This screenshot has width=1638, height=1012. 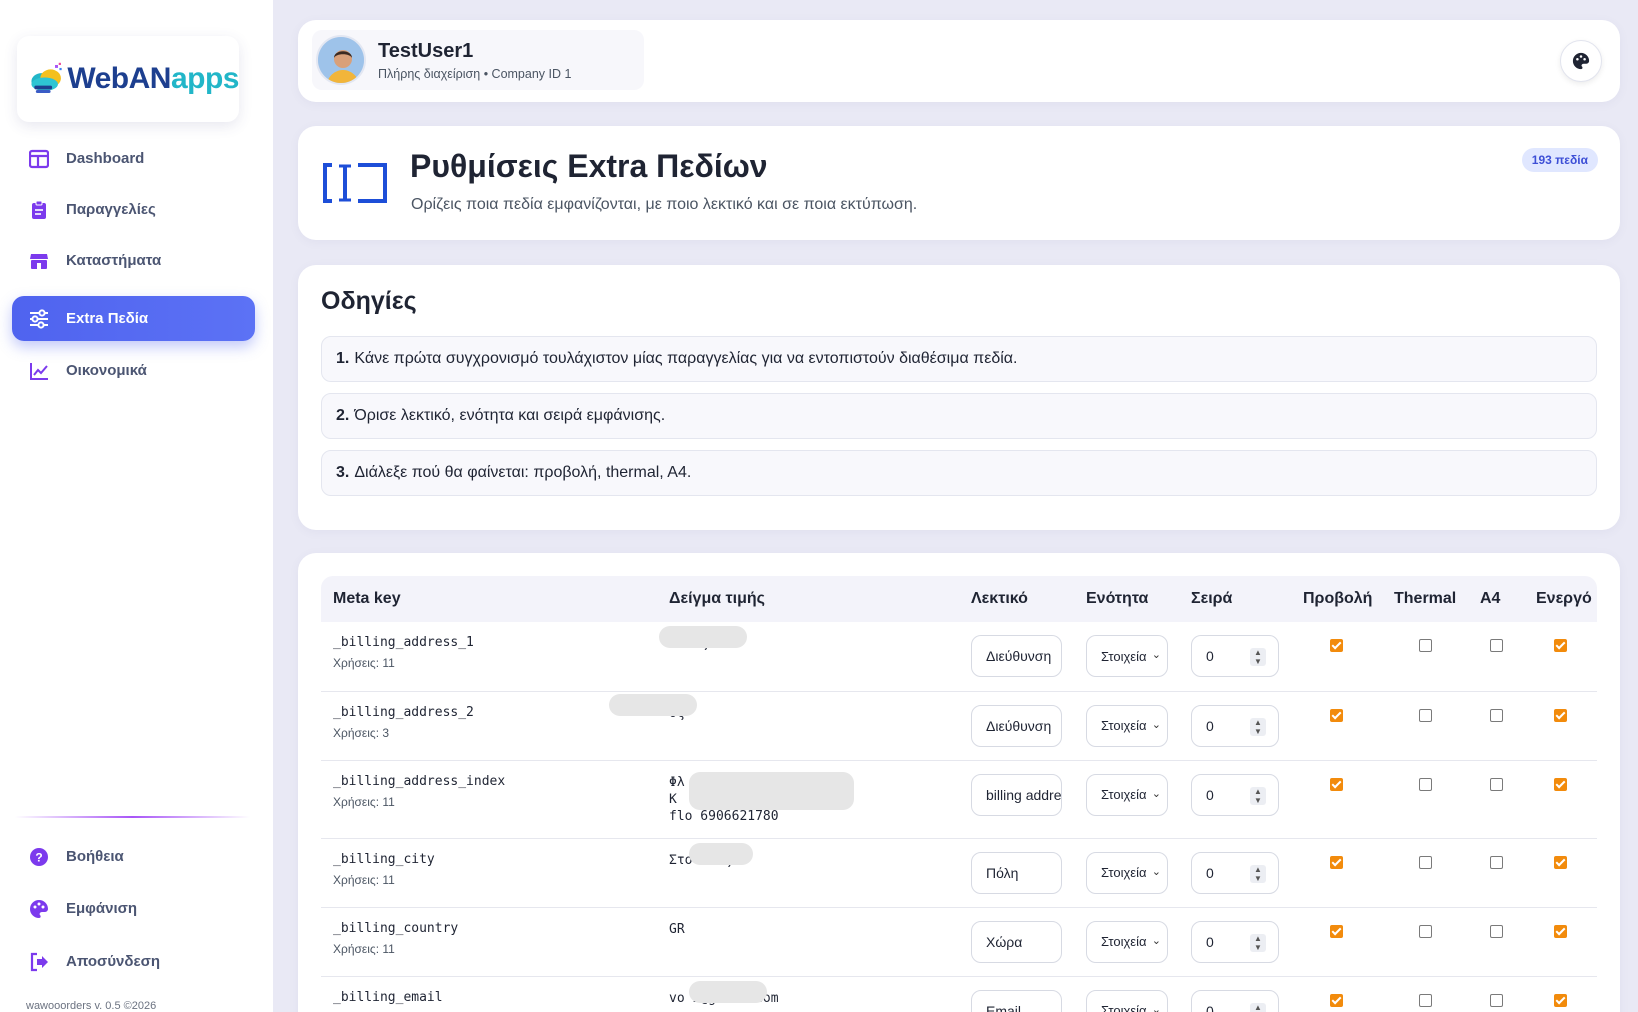 What do you see at coordinates (489, 726) in the screenshot?
I see `meta-key-cell: _billing_address_2 Χρήσεις: 3` at bounding box center [489, 726].